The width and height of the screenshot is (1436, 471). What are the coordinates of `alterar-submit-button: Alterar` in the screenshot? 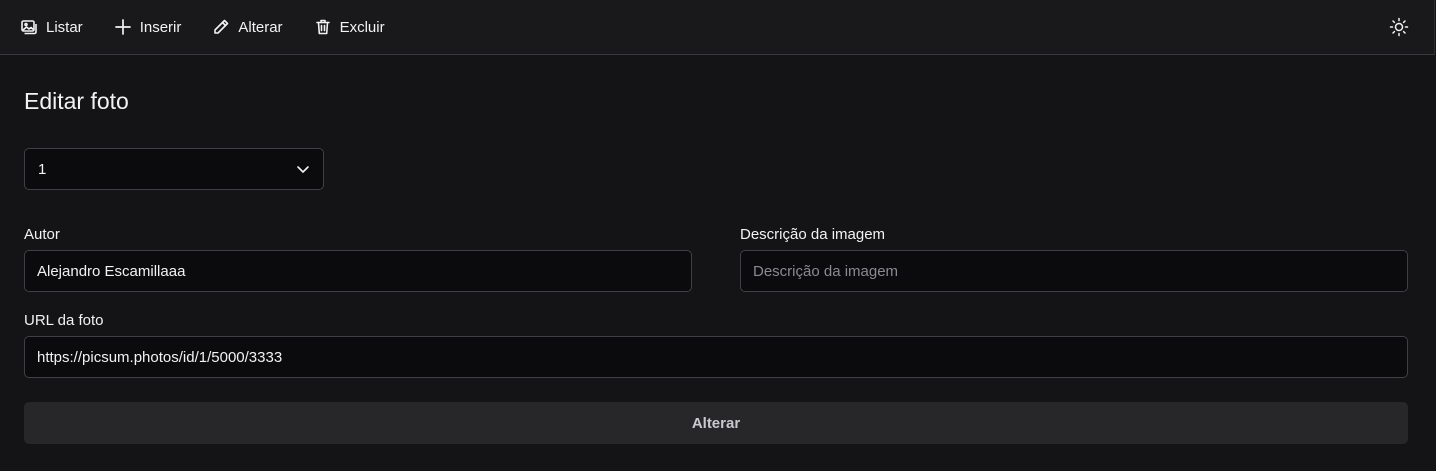 It's located at (716, 423).